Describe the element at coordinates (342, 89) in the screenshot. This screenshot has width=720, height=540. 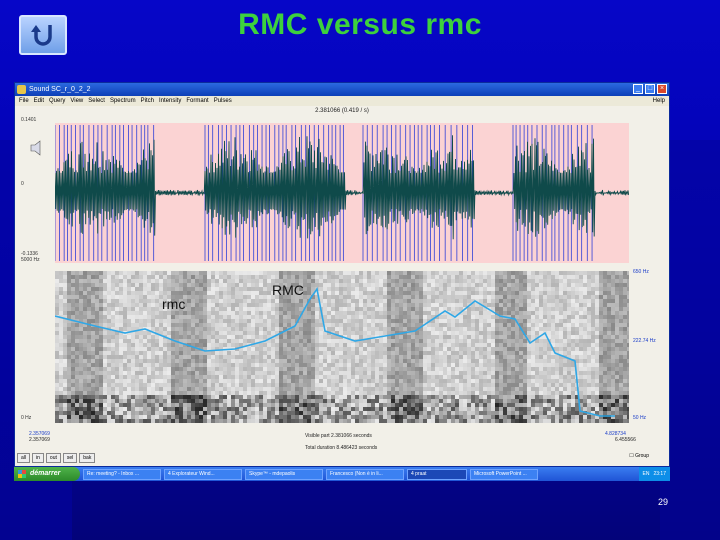
I see `window-titlebar: Sound SC_r_0_2_2 _ □ ×` at that location.